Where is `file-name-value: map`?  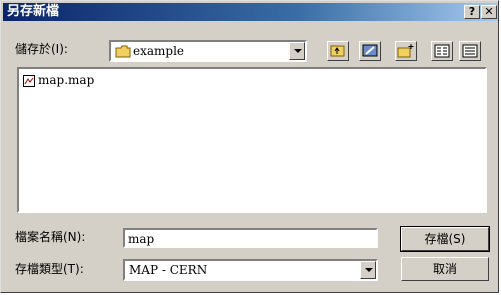
file-name-value: map is located at coordinates (141, 239).